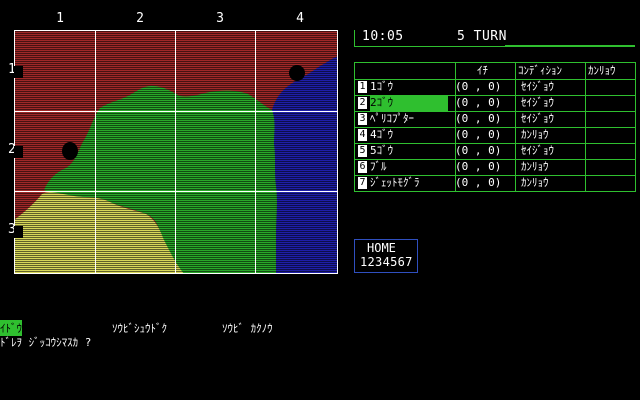 This screenshot has height=400, width=640. What do you see at coordinates (247, 328) in the screenshot?
I see `menu-option-equip-store: ｿｳﾋﾞ ｶｸﾉｳ` at bounding box center [247, 328].